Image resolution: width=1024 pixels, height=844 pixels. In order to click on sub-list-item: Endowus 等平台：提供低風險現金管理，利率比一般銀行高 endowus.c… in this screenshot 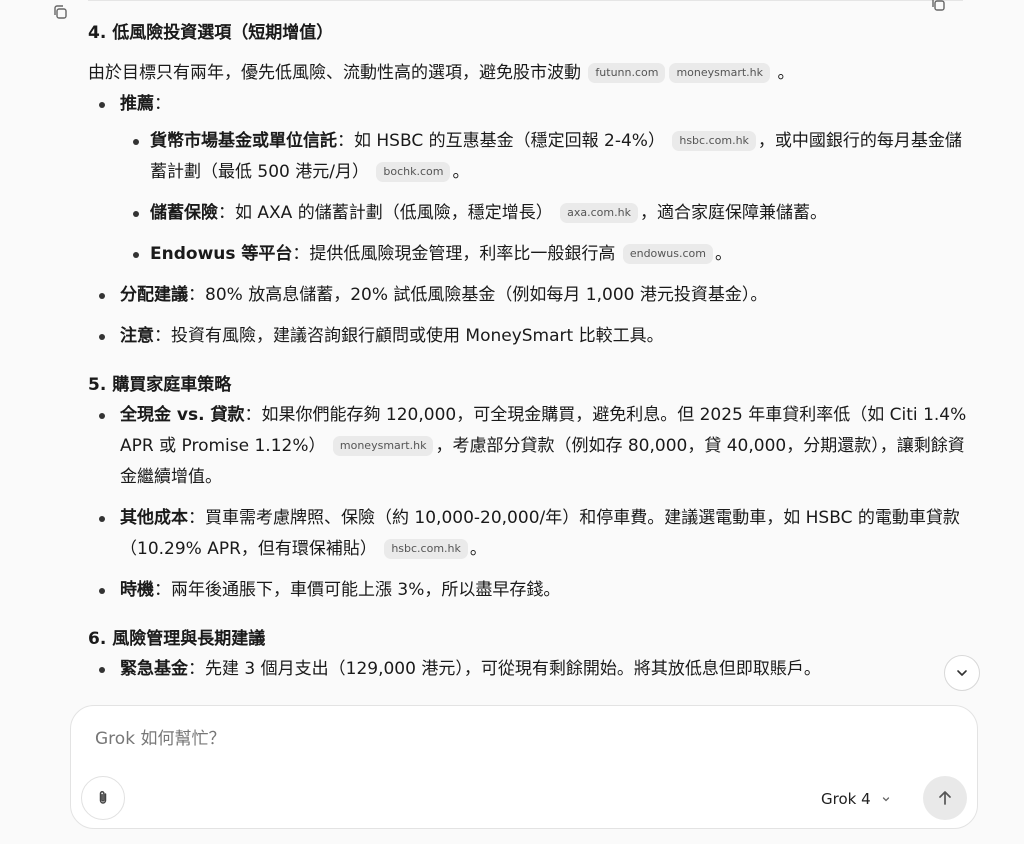, I will do `click(544, 254)`.